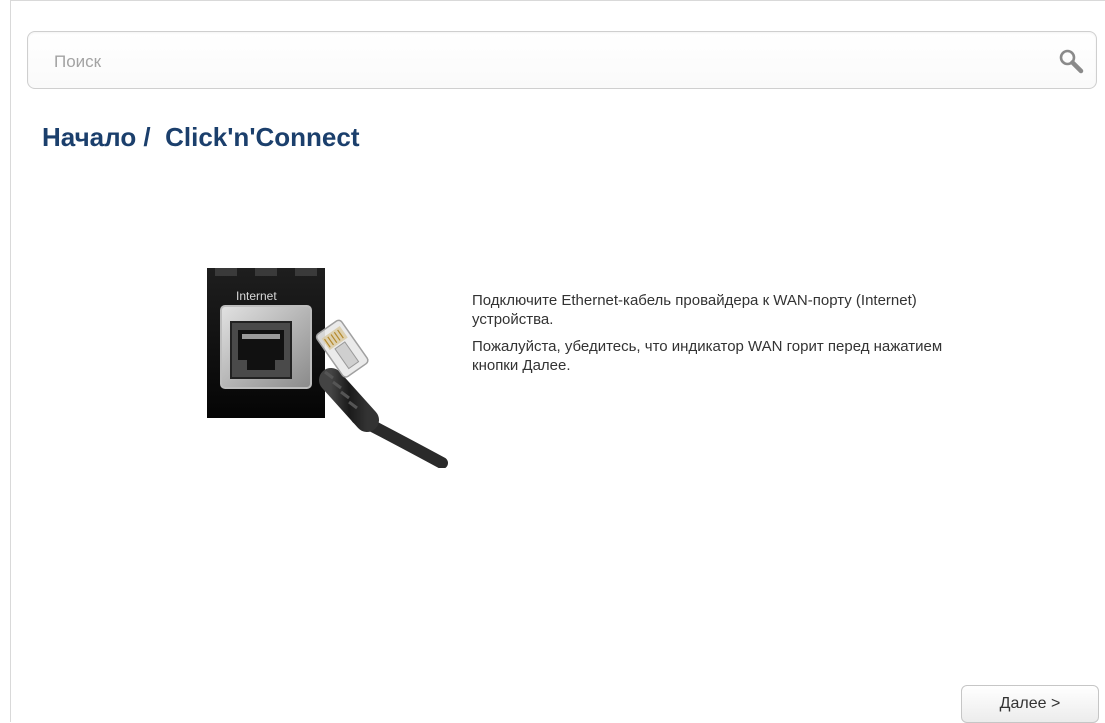 This screenshot has height=723, width=1105. What do you see at coordinates (534, 62) in the screenshot?
I see `search-input` at bounding box center [534, 62].